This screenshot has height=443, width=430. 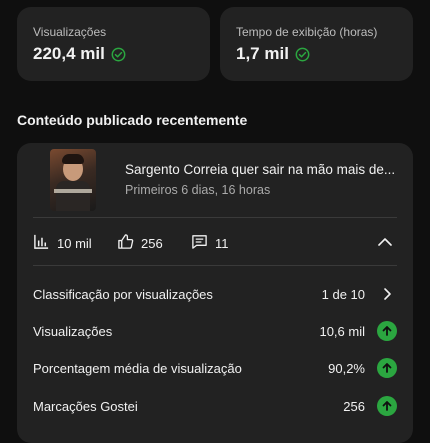 I want to click on row-avg-view-percentage: Porcentagem média de visualização 90,2%, so click(x=215, y=368).